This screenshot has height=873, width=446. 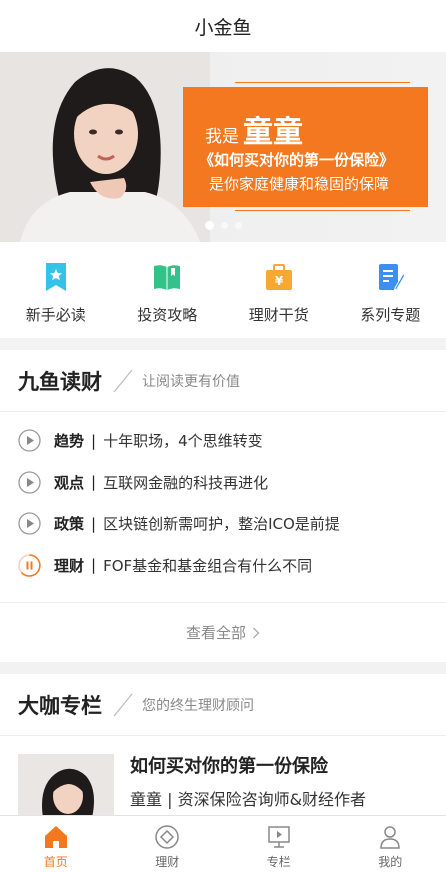 I want to click on tab-finance: 理财, so click(x=168, y=844).